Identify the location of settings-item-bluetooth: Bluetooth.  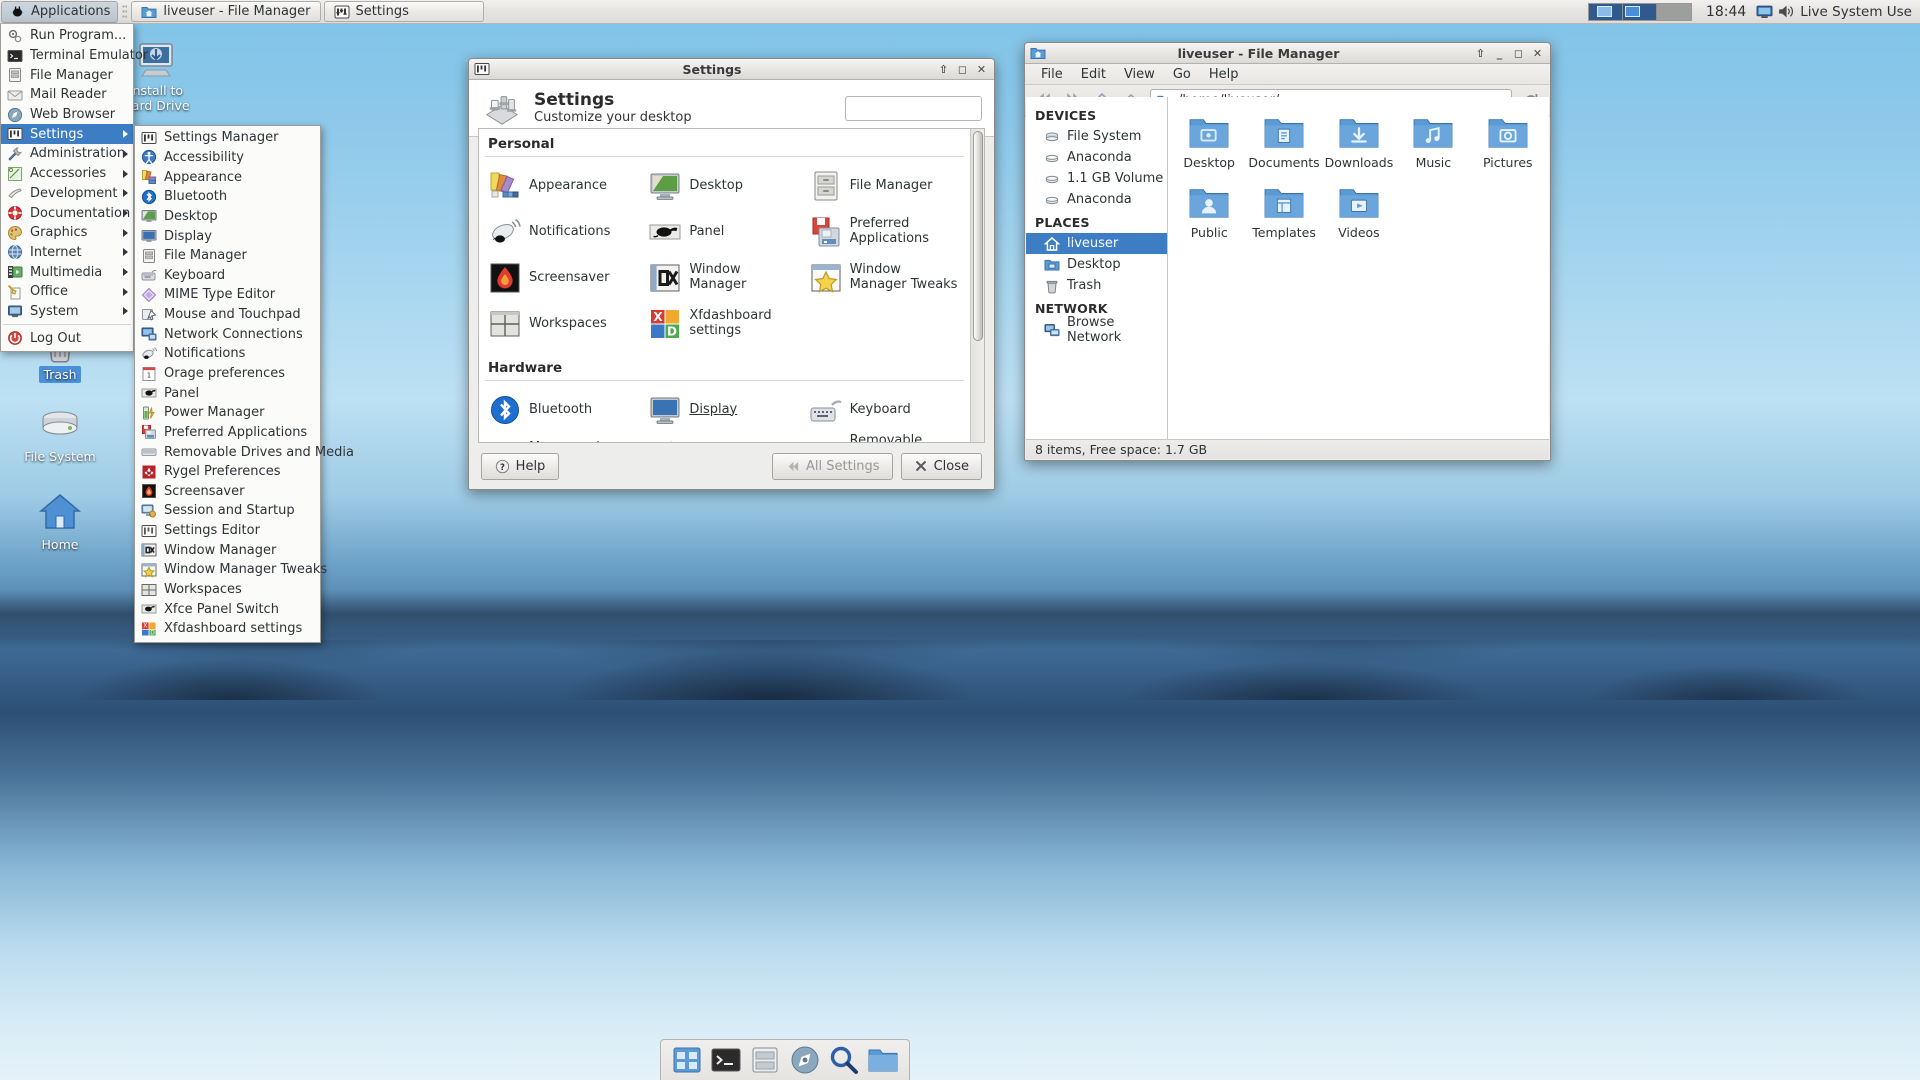
(565, 410).